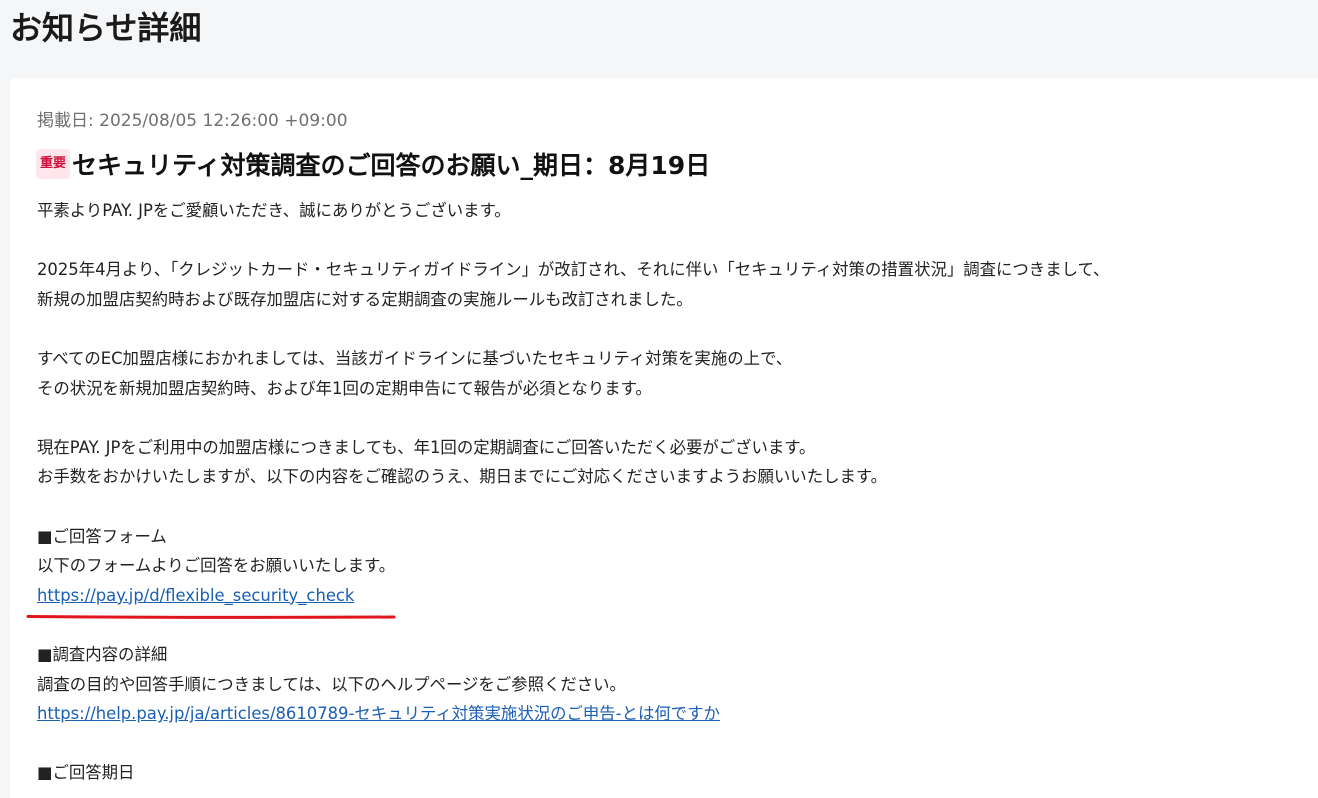 The height and width of the screenshot is (798, 1318). Describe the element at coordinates (274, 210) in the screenshot. I see `greeting-text: 平素よりPAY. JPをご愛顧いただき、誠にありがとうございます。` at that location.